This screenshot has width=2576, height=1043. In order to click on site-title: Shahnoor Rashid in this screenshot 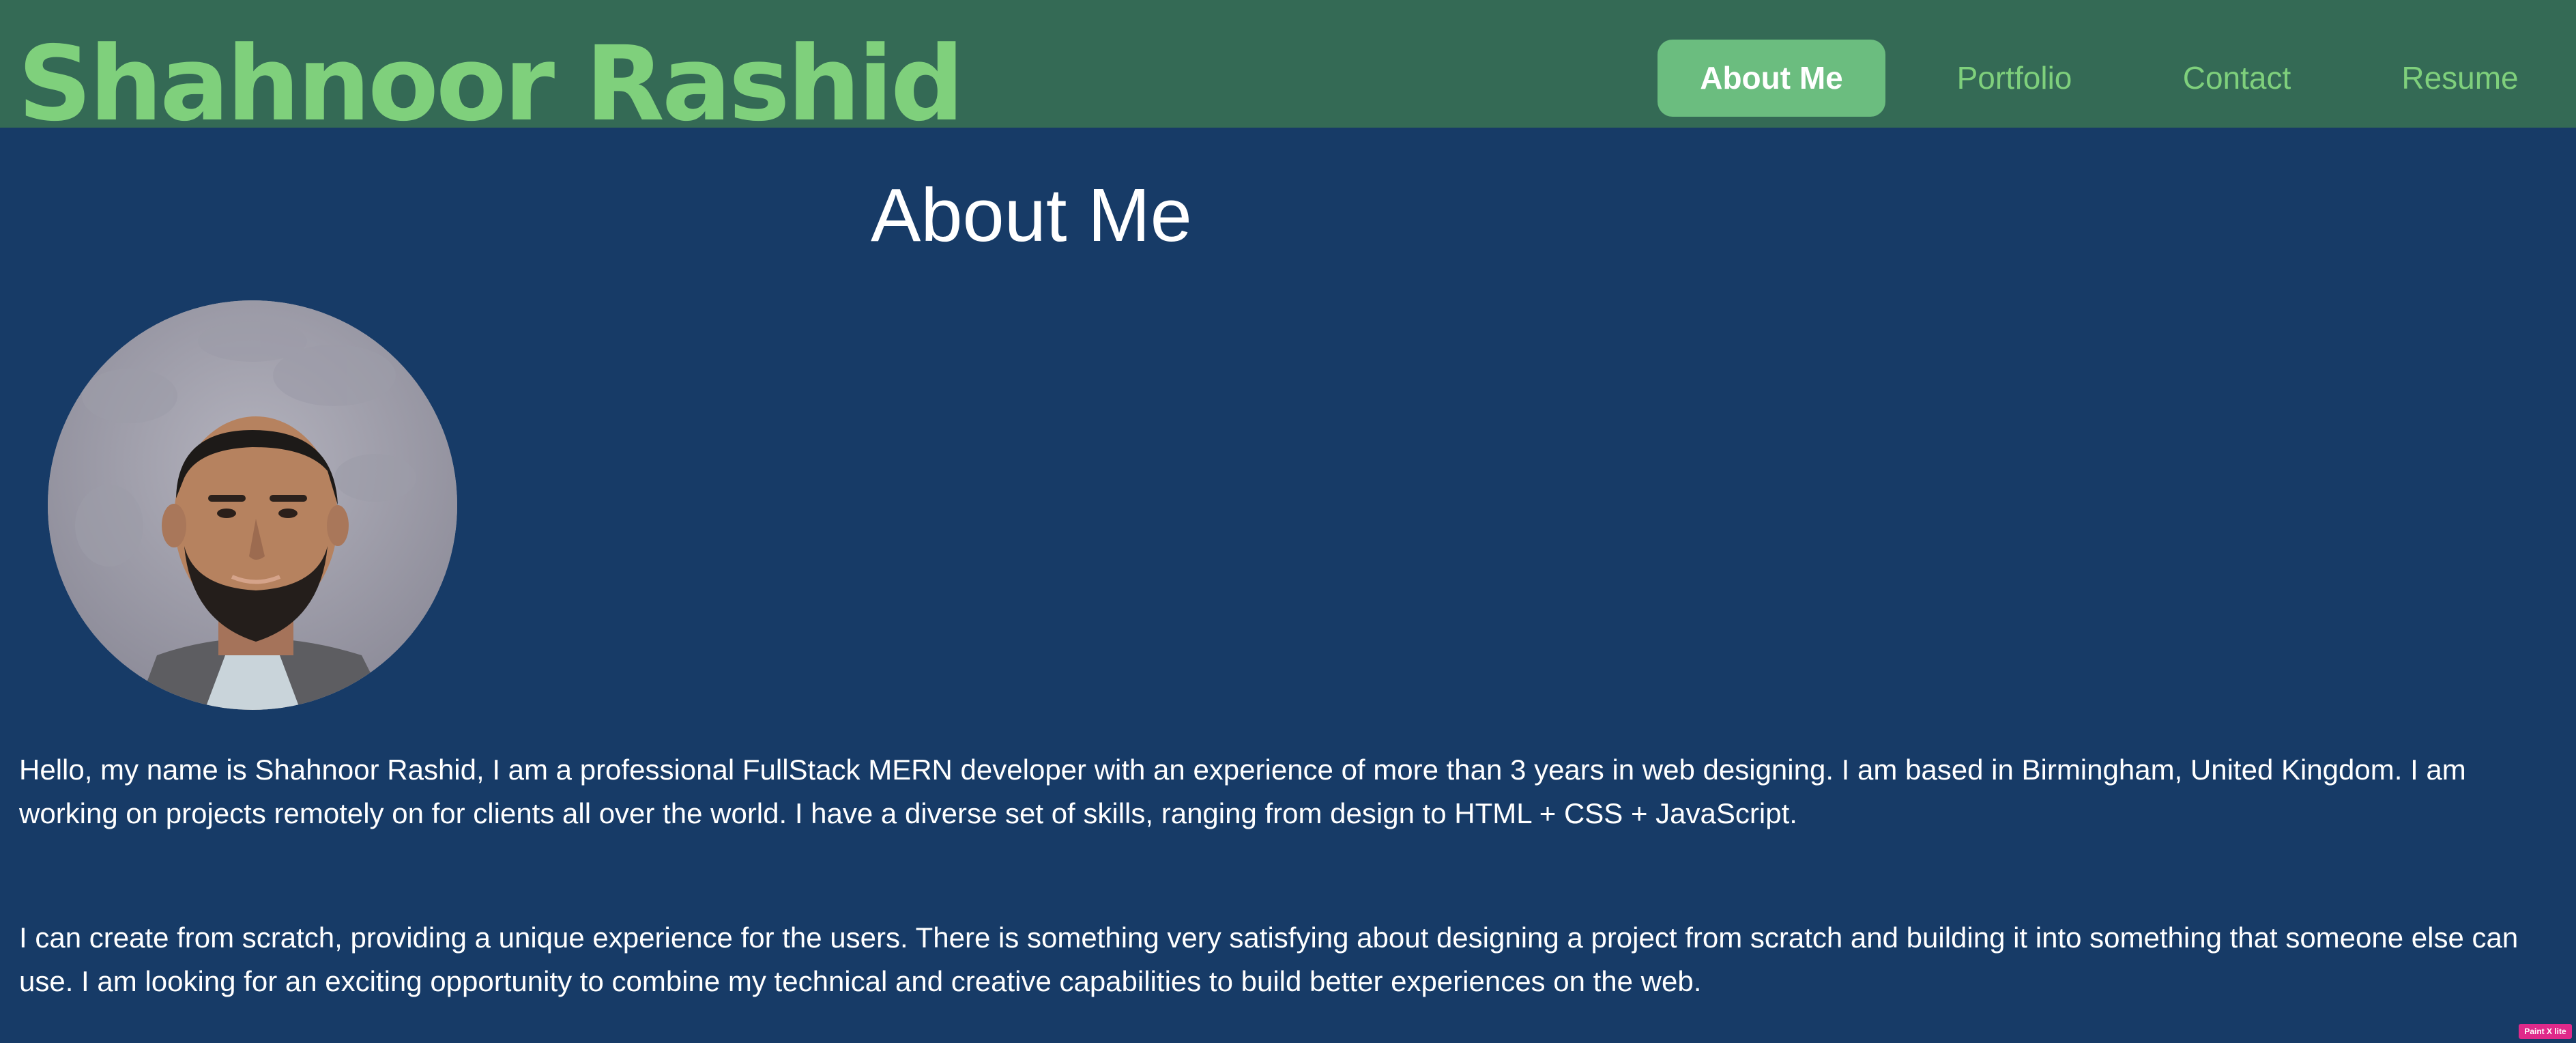, I will do `click(491, 84)`.